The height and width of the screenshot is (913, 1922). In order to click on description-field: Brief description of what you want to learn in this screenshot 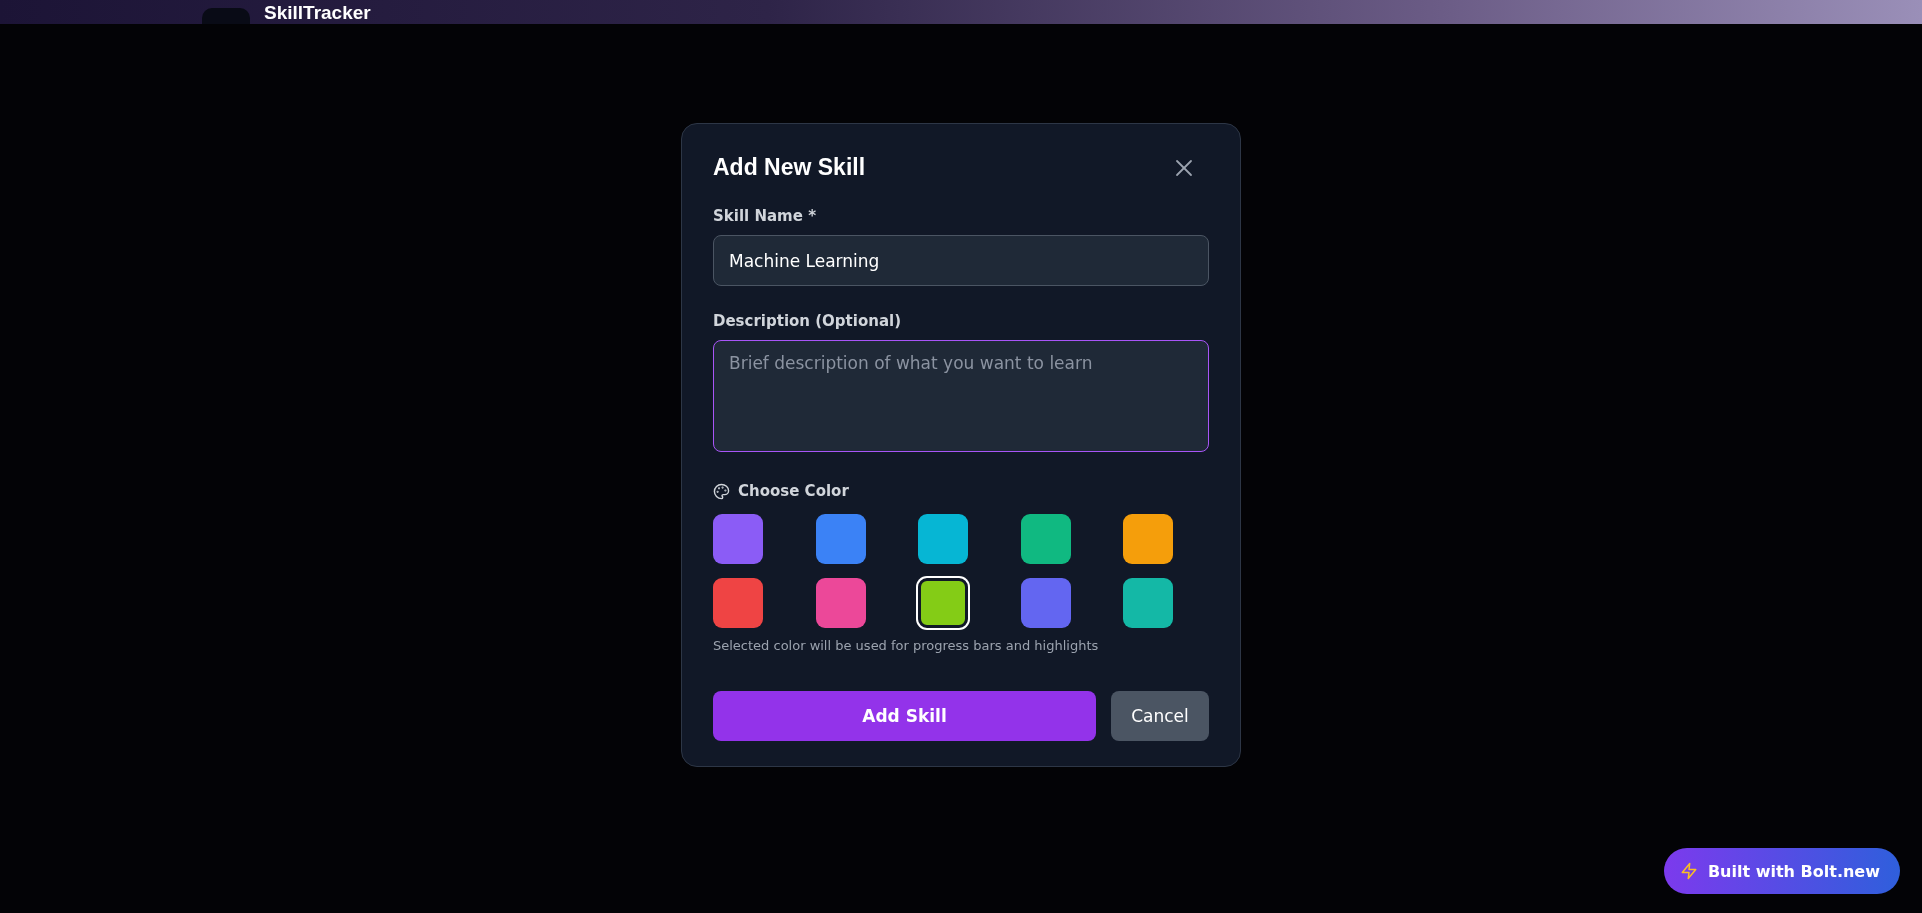, I will do `click(961, 396)`.